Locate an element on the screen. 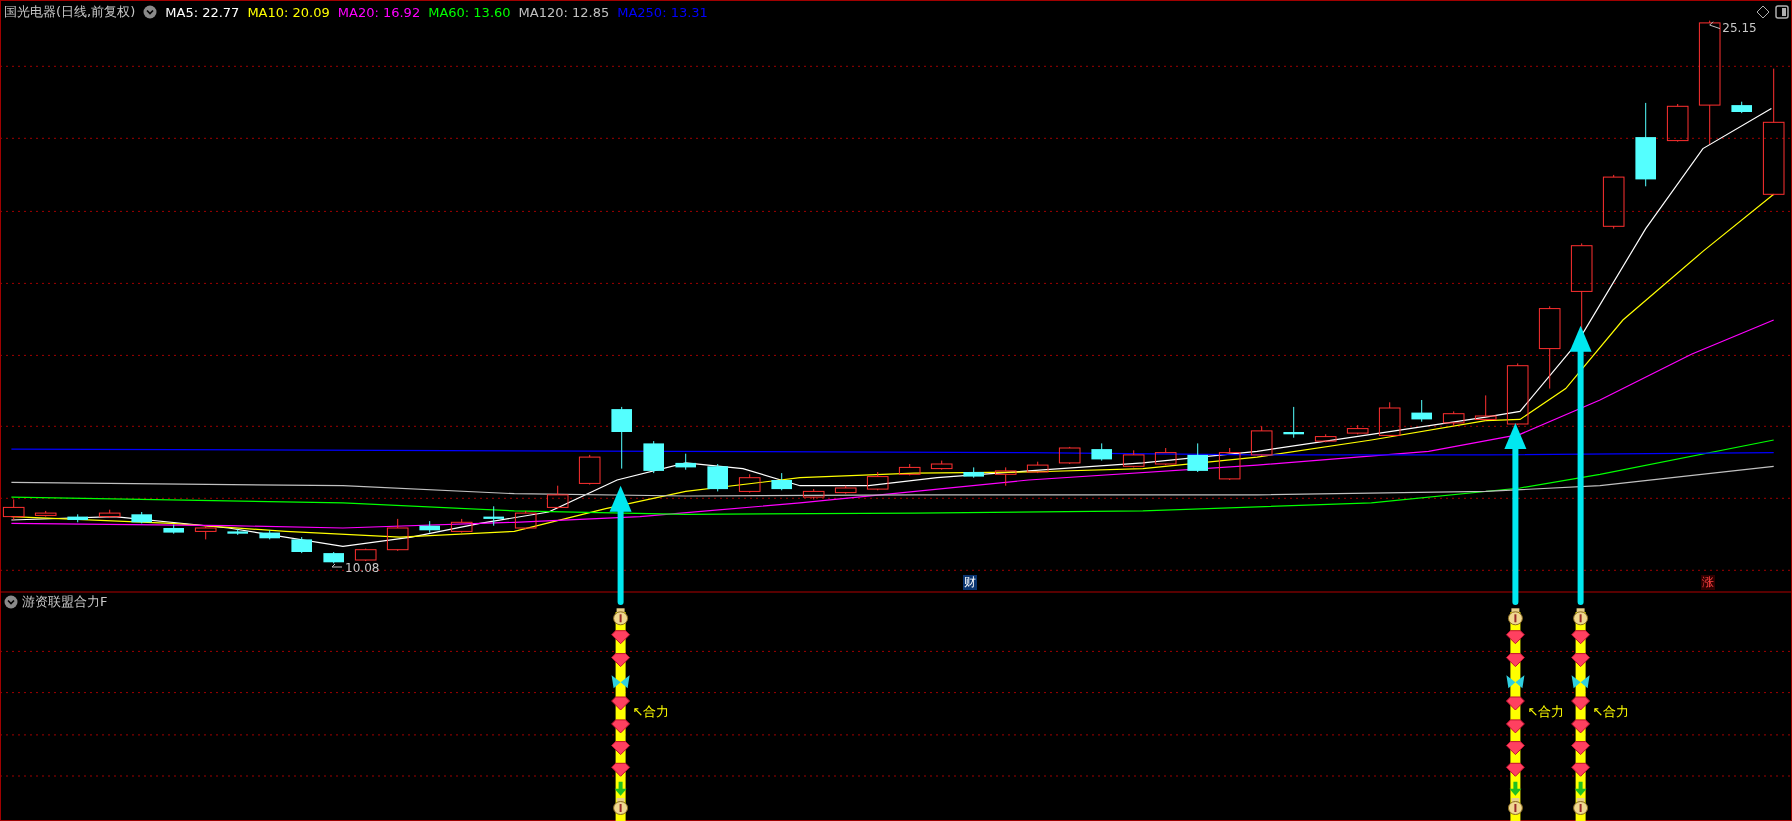 This screenshot has width=1792, height=821. indicator-title: 游资联盟合力F is located at coordinates (65, 602).